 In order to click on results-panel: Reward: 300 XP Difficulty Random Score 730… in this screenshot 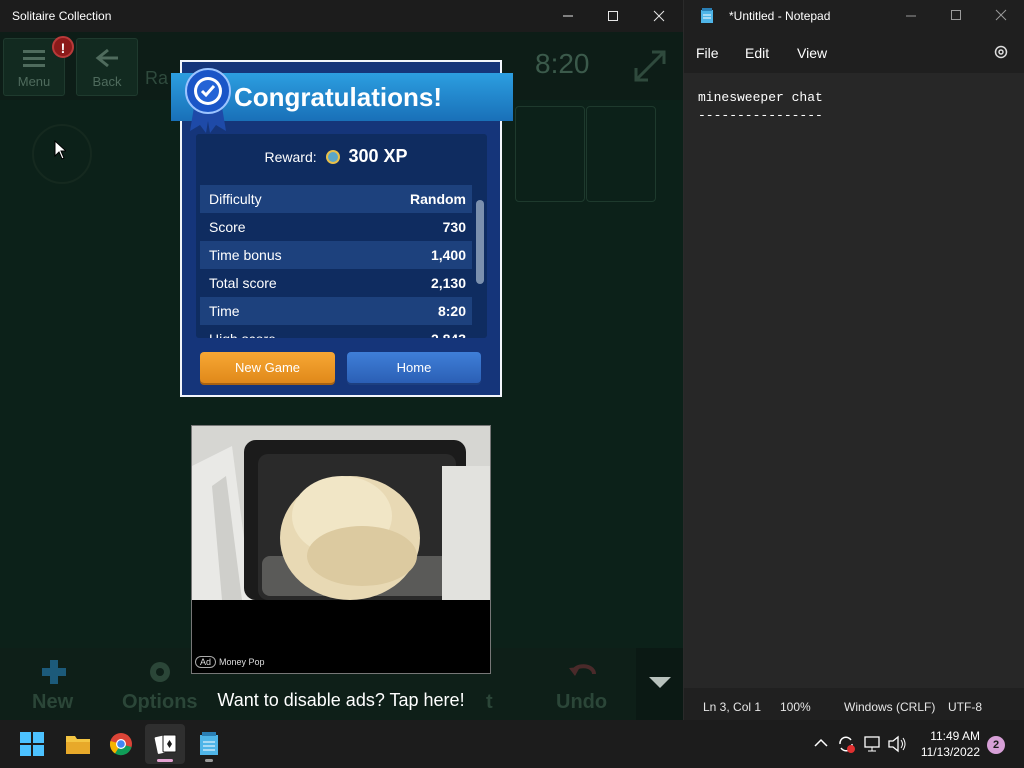, I will do `click(341, 236)`.